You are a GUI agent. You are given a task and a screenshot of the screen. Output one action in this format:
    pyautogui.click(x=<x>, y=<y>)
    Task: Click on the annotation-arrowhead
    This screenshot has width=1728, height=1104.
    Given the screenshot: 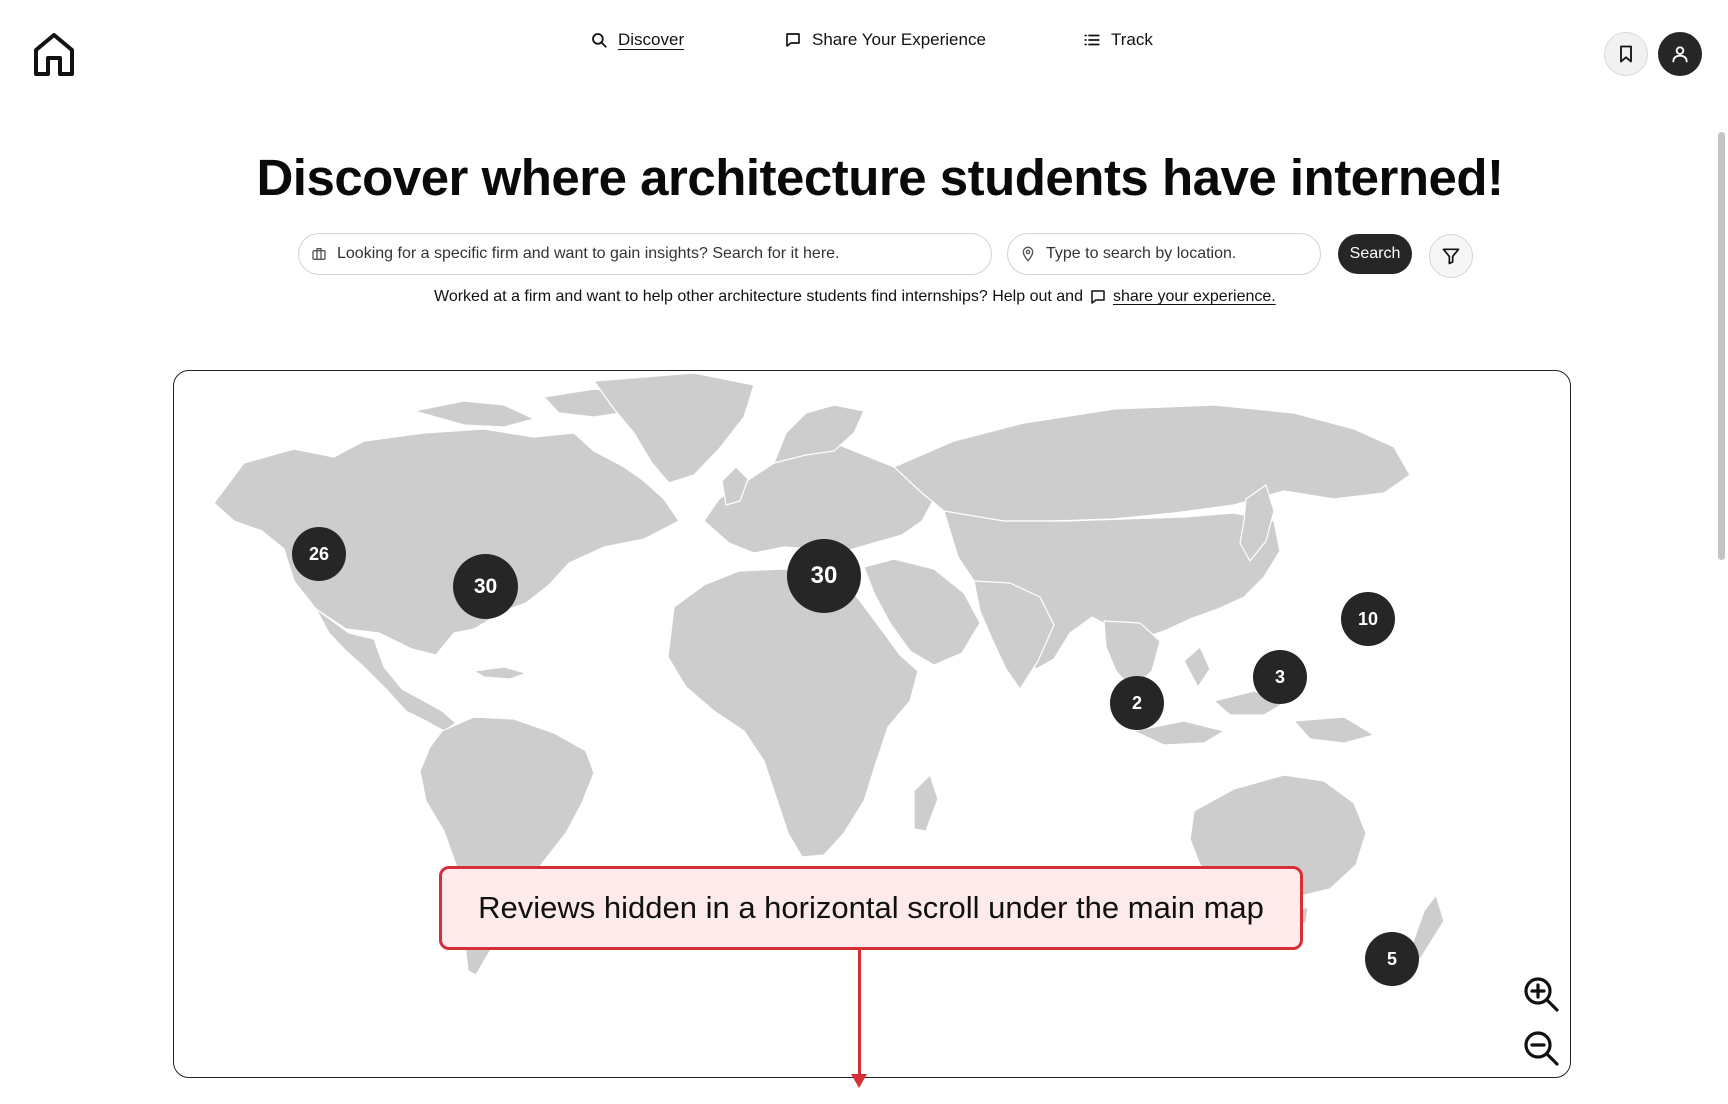 What is the action you would take?
    pyautogui.click(x=859, y=1081)
    